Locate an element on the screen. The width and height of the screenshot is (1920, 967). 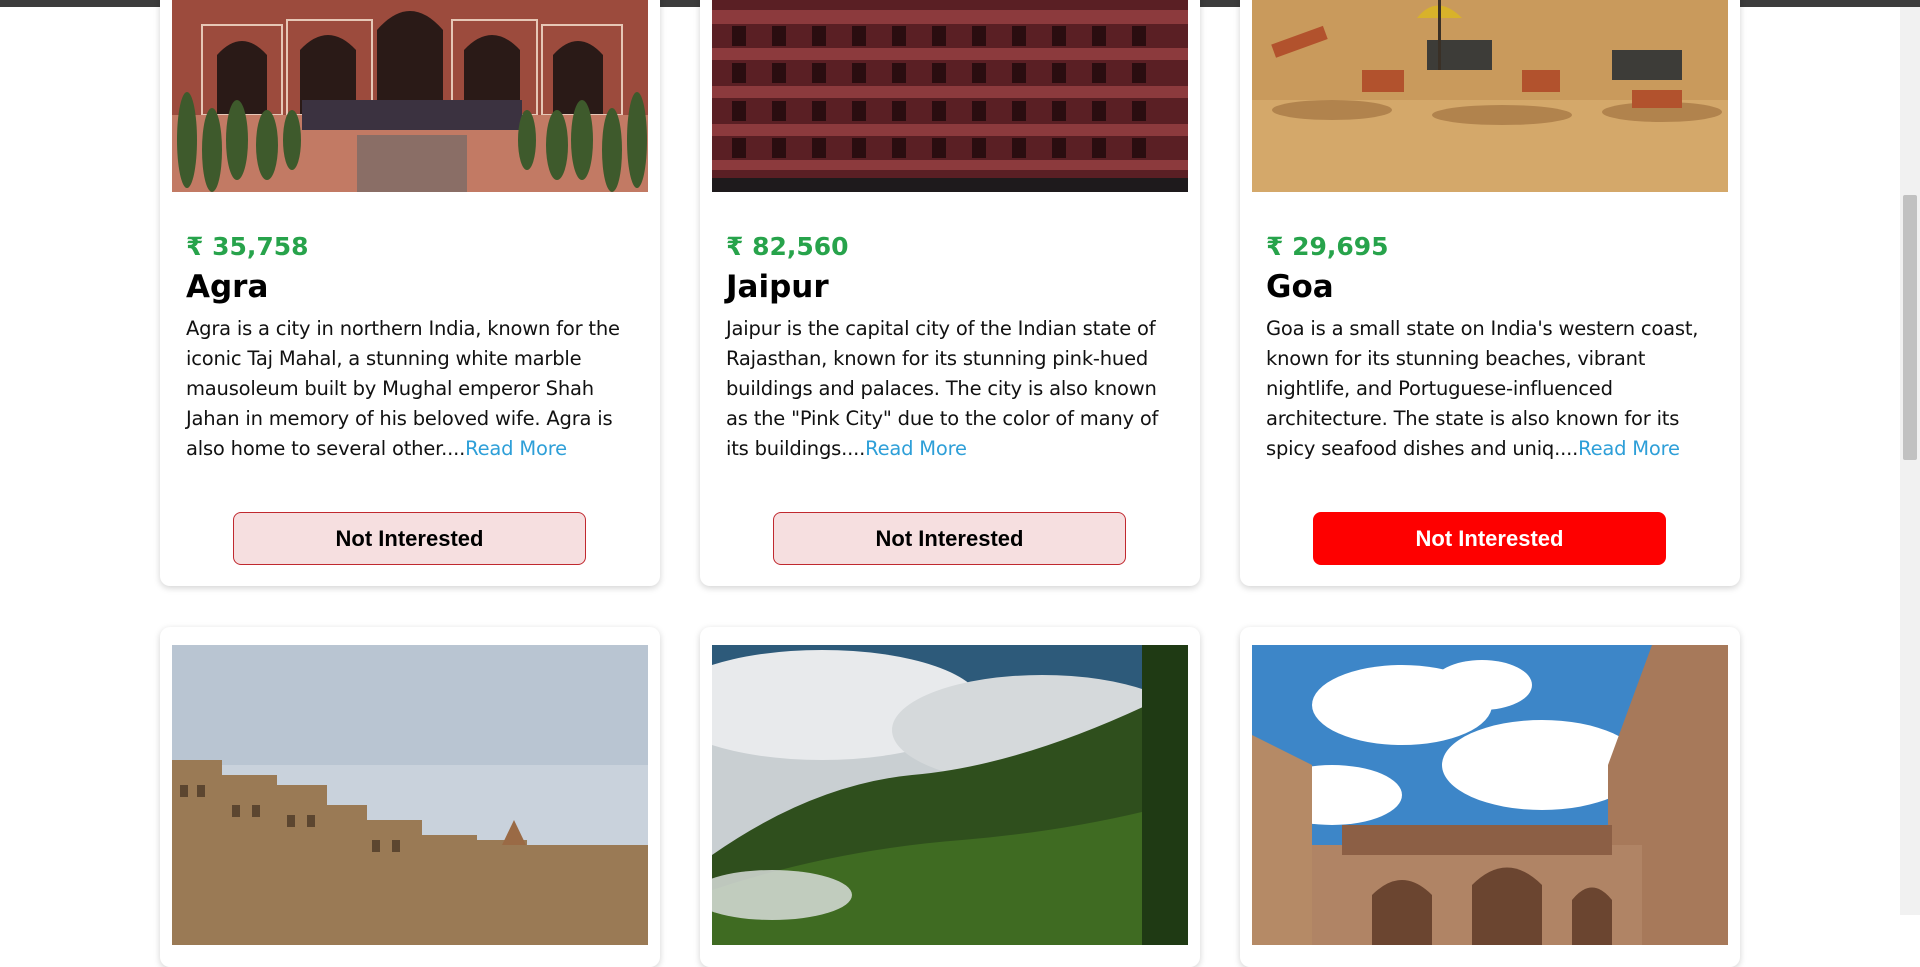
goa-image is located at coordinates (1490, 96).